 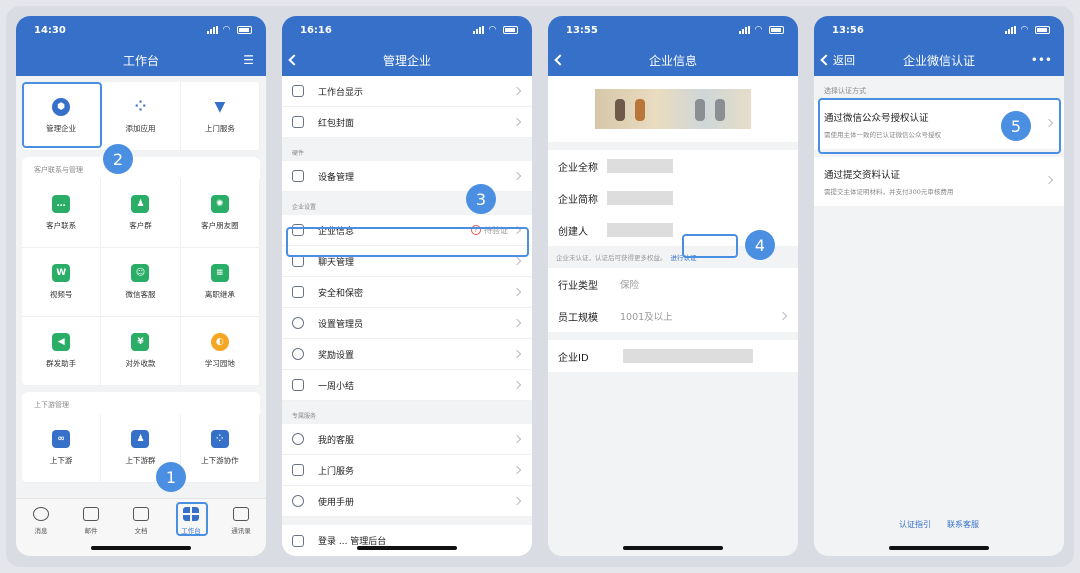 What do you see at coordinates (298, 91) in the screenshot?
I see `display-icon` at bounding box center [298, 91].